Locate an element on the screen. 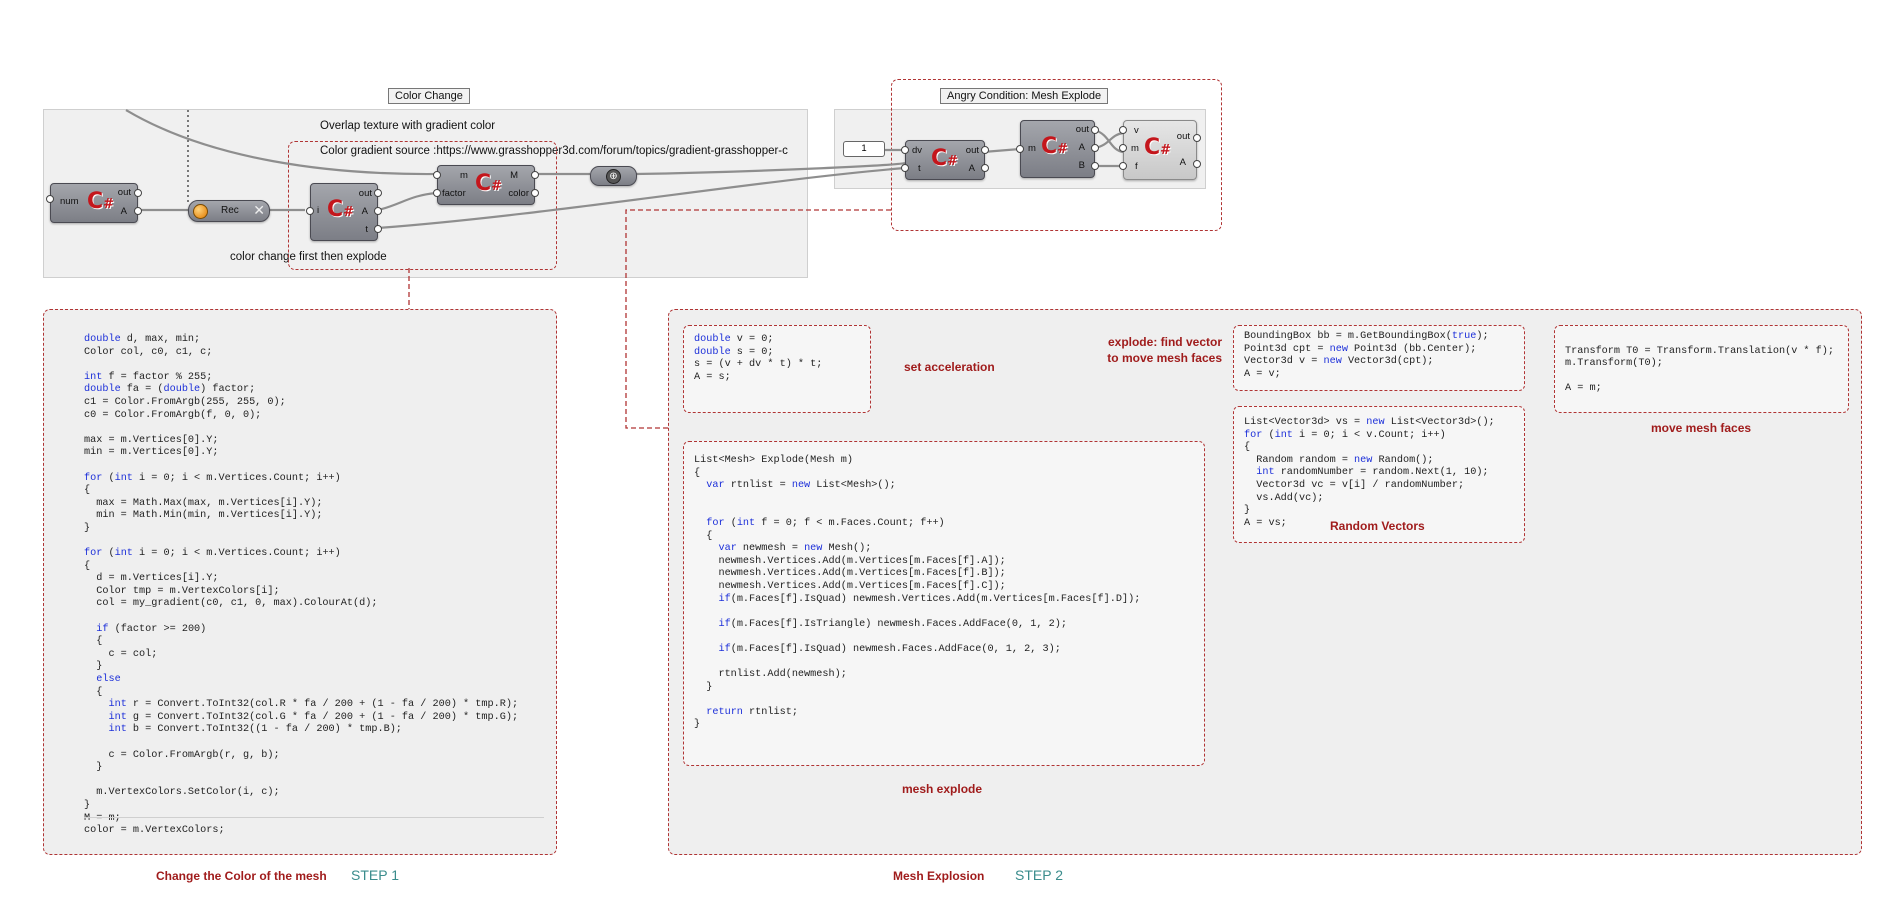 The height and width of the screenshot is (916, 1904). port-b: B is located at coordinates (1082, 165).